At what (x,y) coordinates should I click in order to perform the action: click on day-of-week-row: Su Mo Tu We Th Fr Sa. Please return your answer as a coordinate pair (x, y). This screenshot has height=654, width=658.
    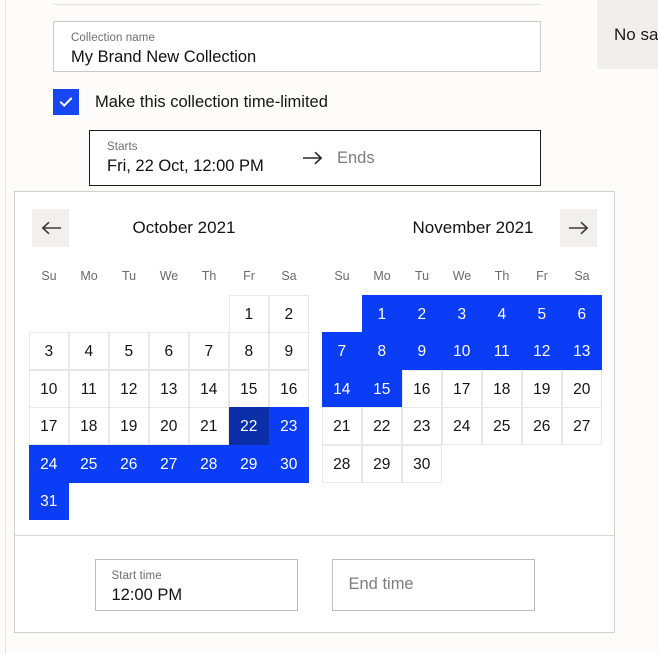
    Looking at the image, I should click on (169, 276).